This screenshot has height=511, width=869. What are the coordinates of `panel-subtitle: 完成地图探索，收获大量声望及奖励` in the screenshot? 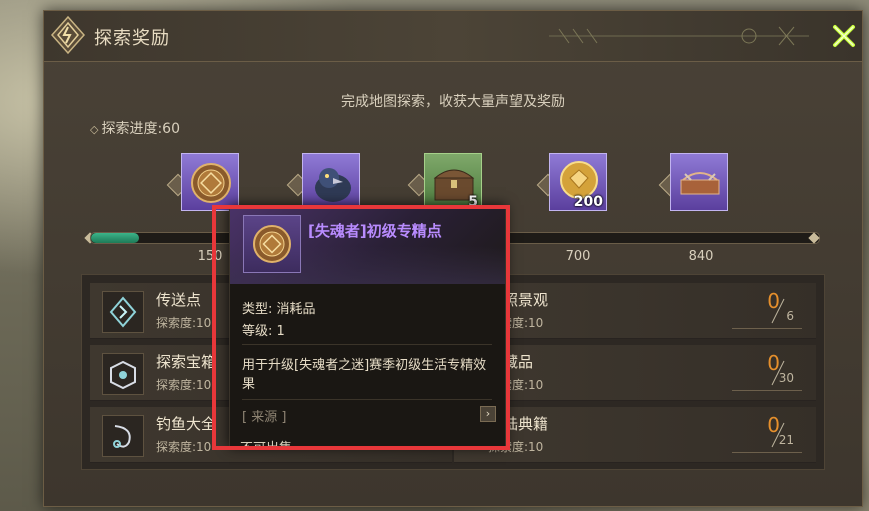 It's located at (453, 102).